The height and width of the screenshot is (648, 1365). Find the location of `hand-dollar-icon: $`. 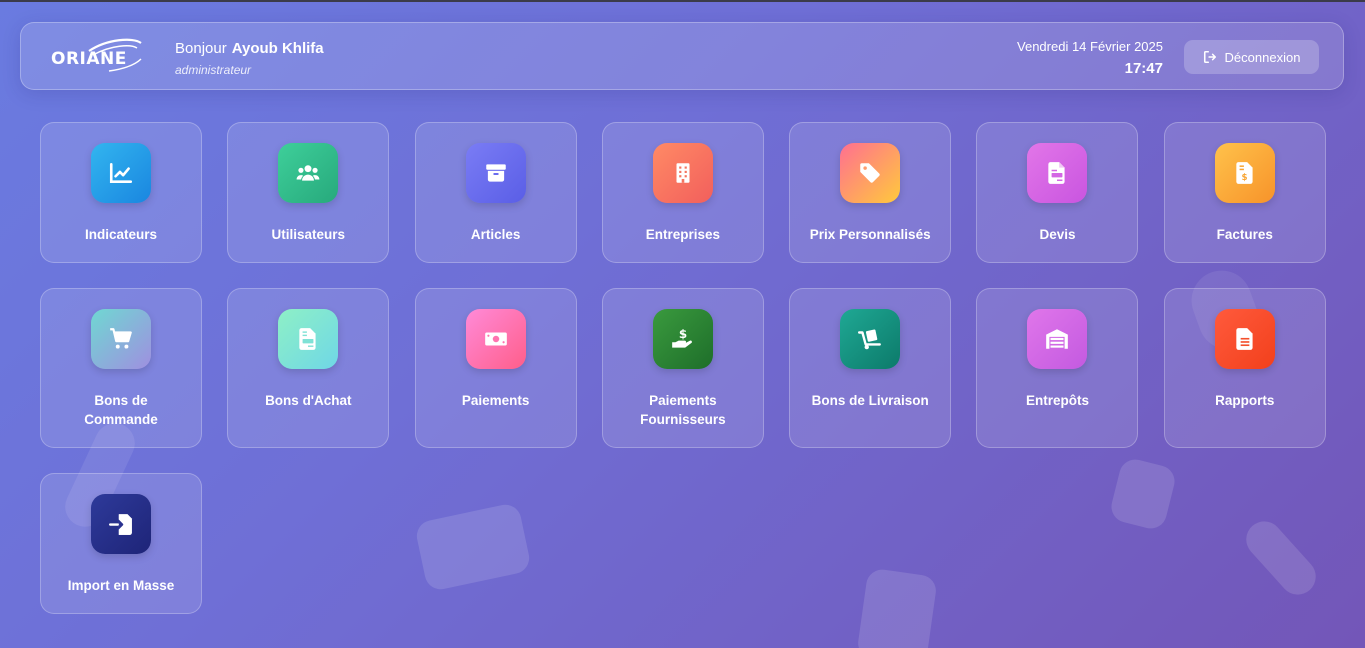

hand-dollar-icon: $ is located at coordinates (682, 337).